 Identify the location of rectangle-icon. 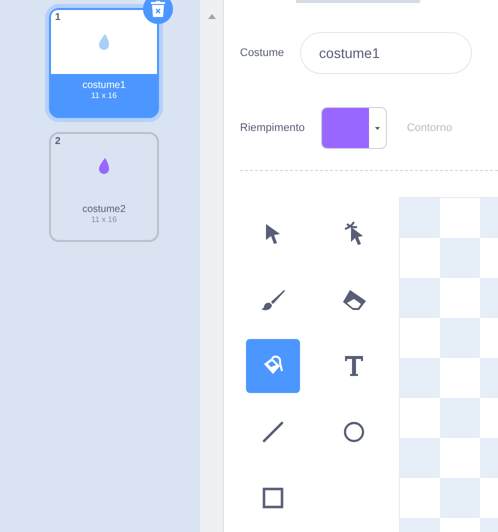
(273, 498).